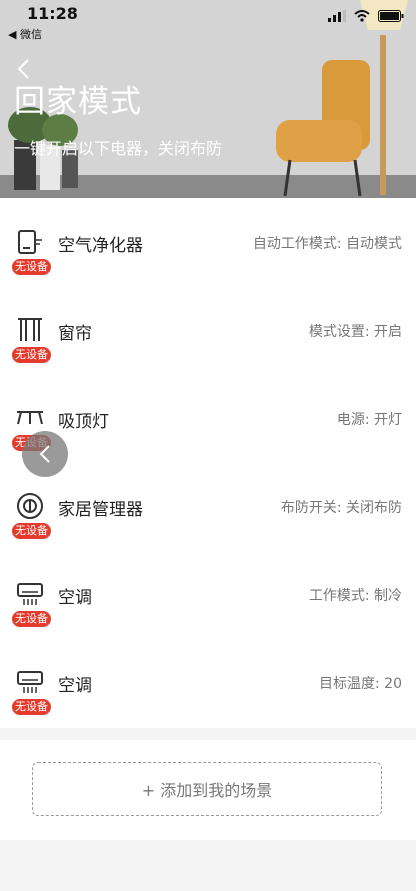  I want to click on ceiling-light-icon, so click(30, 418).